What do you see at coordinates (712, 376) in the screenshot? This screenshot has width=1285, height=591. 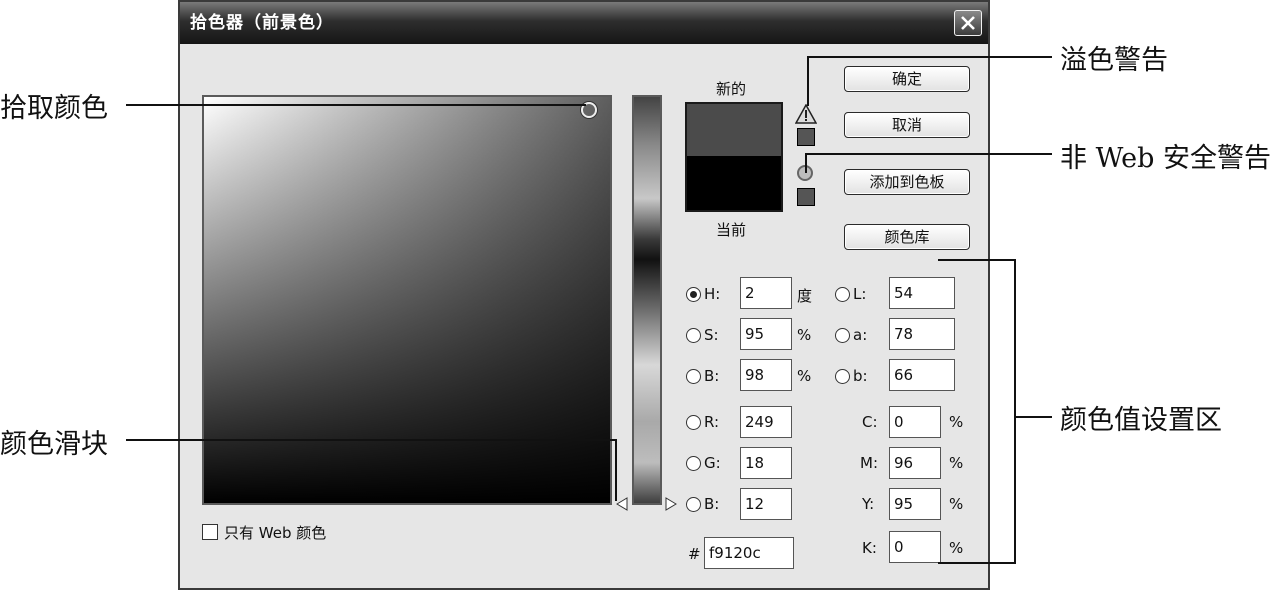 I see `brightness-label: B:` at bounding box center [712, 376].